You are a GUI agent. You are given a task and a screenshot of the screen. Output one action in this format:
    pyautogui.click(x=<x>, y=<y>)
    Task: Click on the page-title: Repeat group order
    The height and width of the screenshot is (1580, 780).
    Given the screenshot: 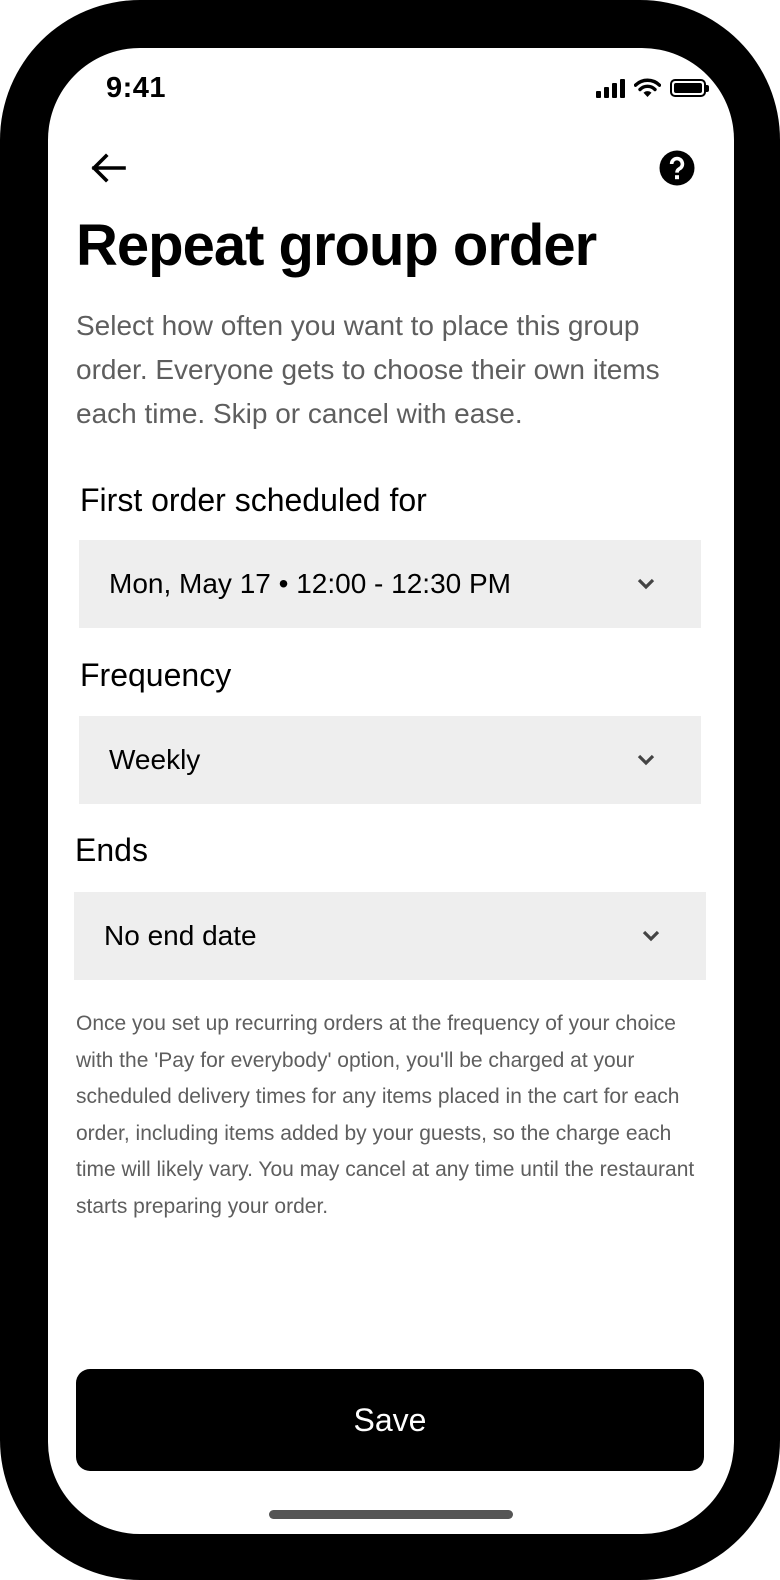 What is the action you would take?
    pyautogui.click(x=336, y=245)
    